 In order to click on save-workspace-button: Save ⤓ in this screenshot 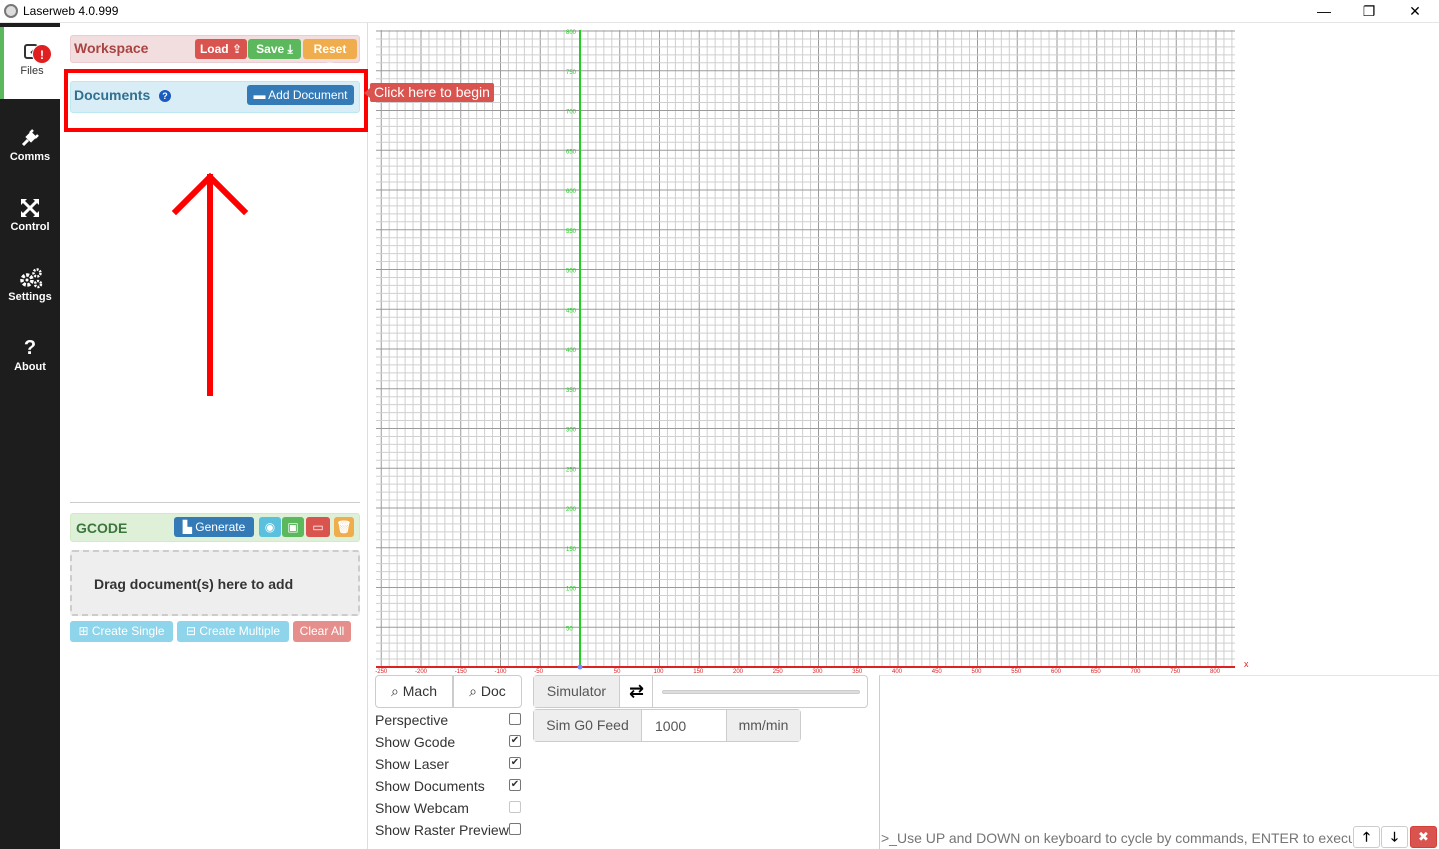, I will do `click(274, 49)`.